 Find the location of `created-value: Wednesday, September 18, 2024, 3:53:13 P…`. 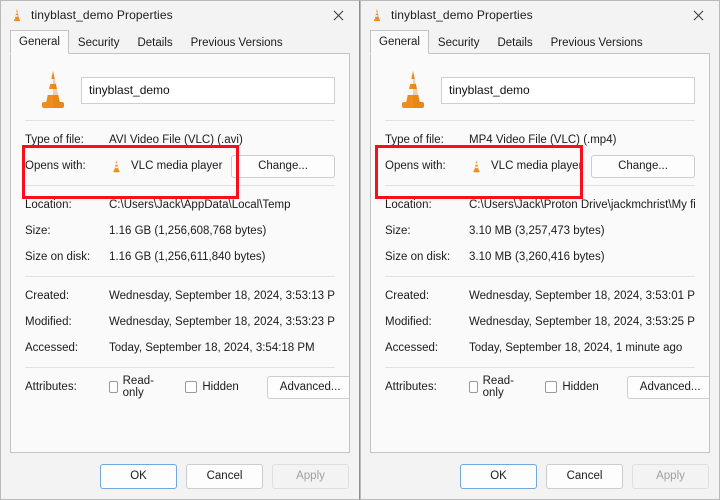

created-value: Wednesday, September 18, 2024, 3:53:13 P… is located at coordinates (222, 296).